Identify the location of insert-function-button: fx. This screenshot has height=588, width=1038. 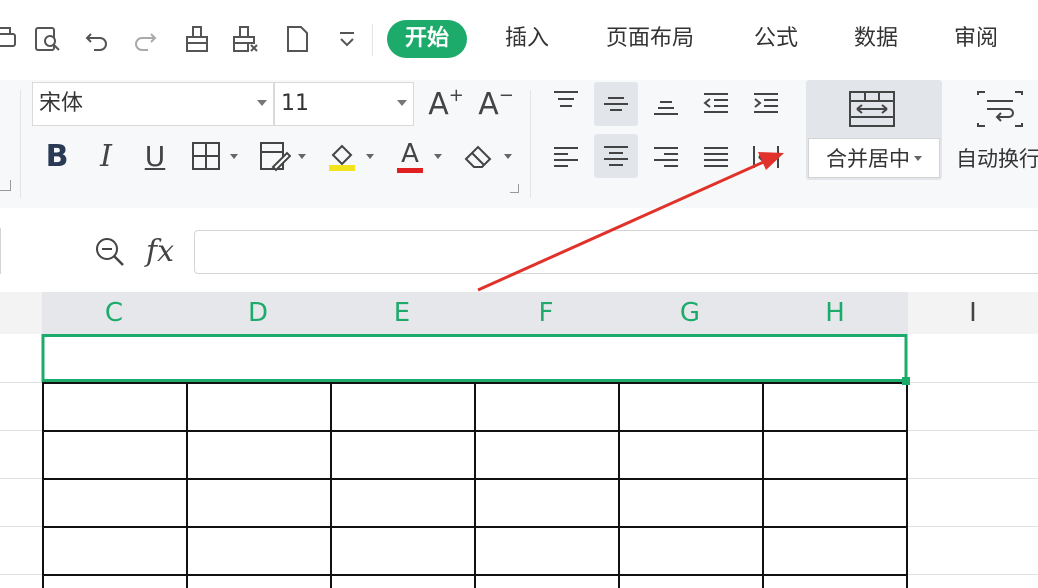
(160, 252).